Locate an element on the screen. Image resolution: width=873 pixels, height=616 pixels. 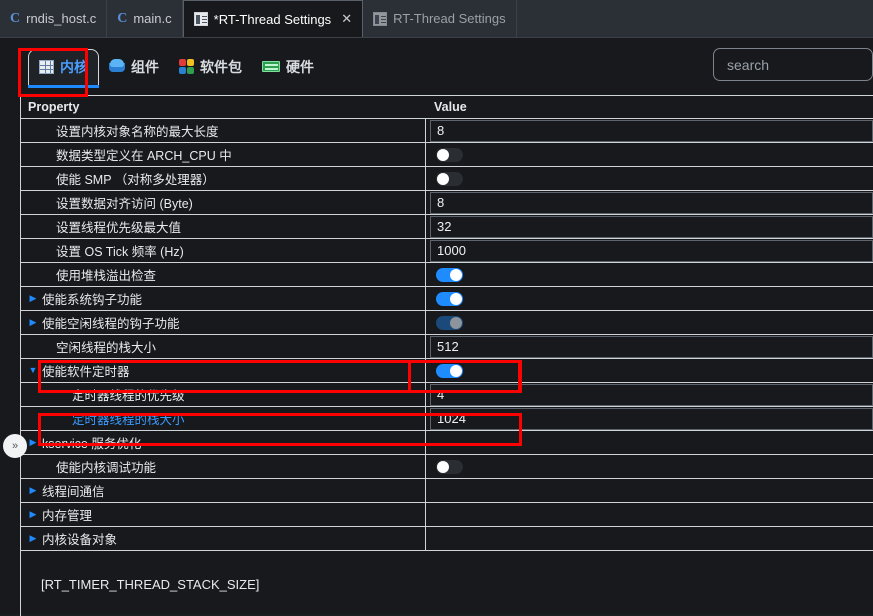
search-input: search is located at coordinates (793, 64).